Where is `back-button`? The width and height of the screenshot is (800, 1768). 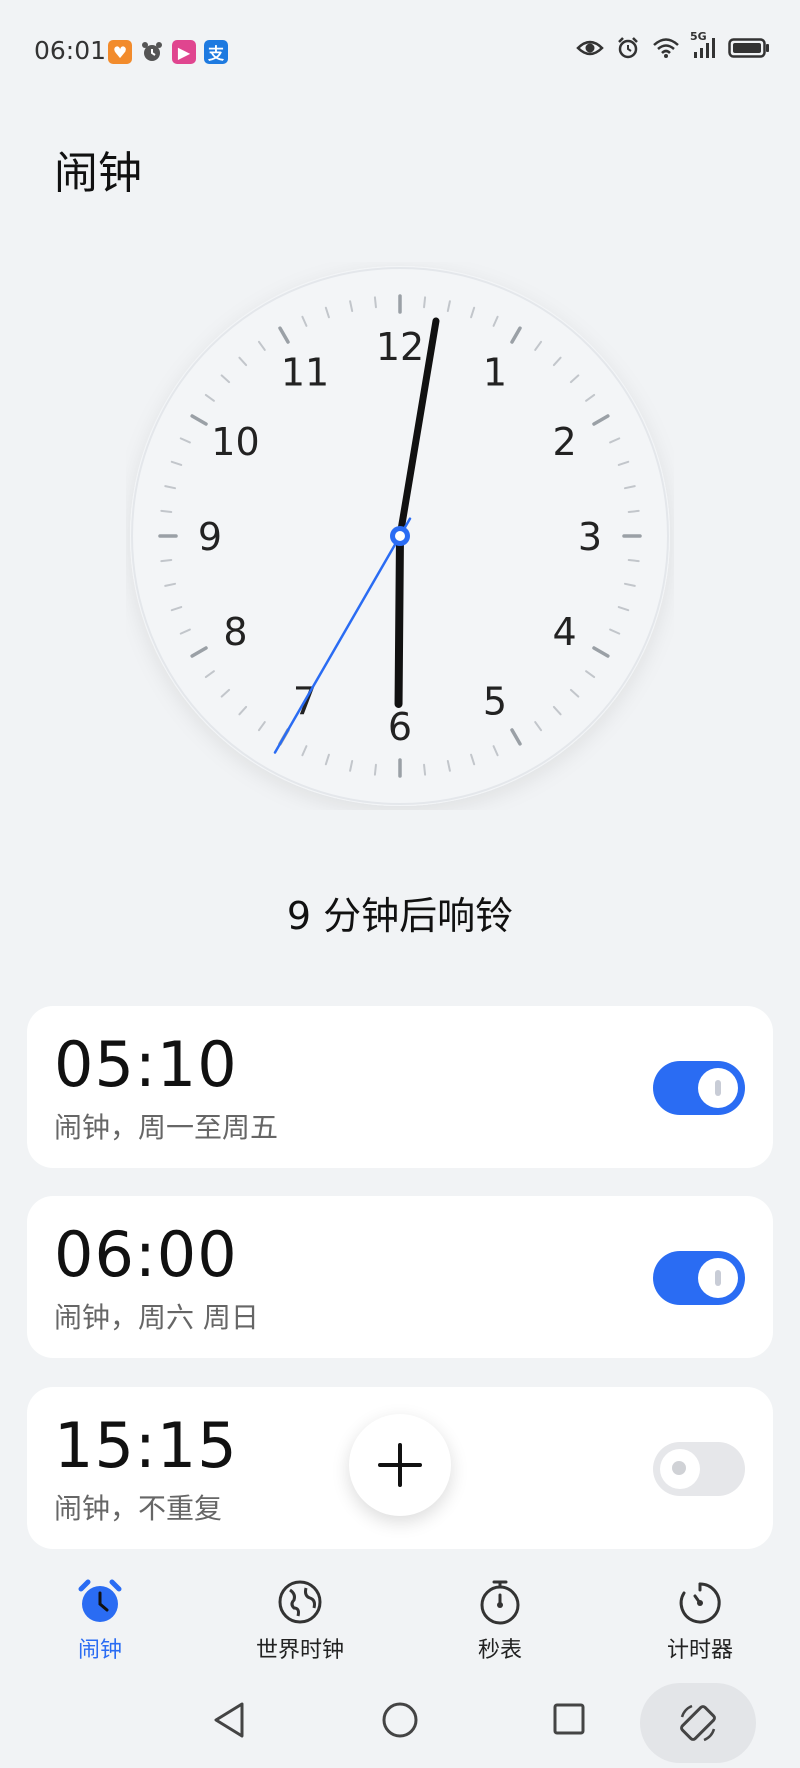 back-button is located at coordinates (229, 1722).